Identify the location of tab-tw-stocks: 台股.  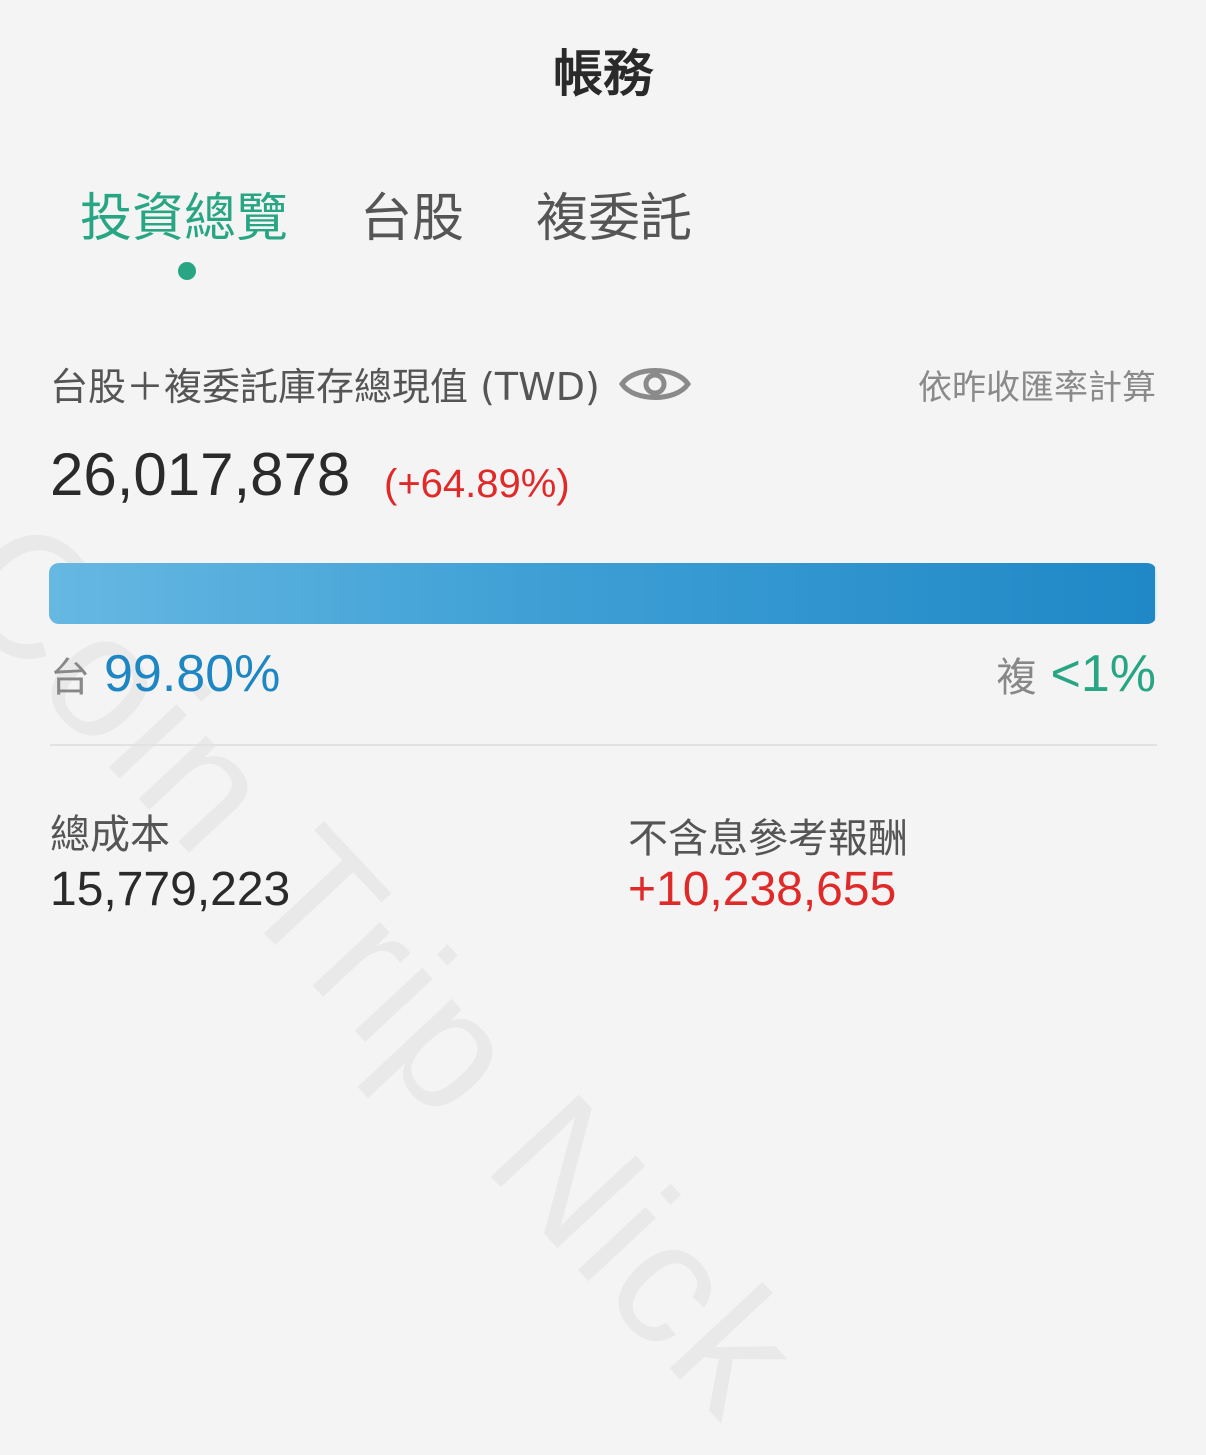
(412, 213).